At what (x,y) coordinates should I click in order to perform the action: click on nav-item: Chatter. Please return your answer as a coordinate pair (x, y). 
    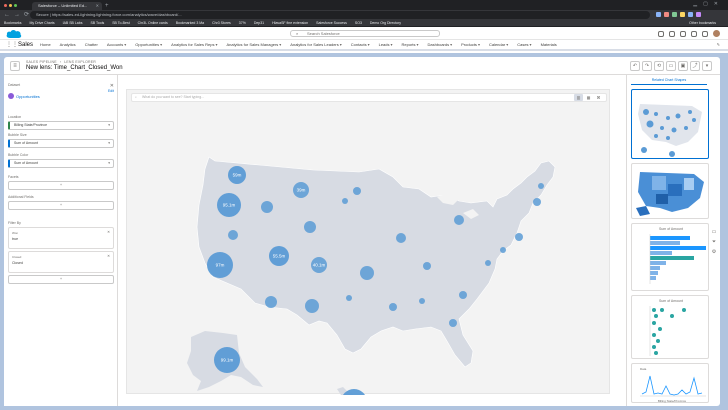
    Looking at the image, I should click on (91, 44).